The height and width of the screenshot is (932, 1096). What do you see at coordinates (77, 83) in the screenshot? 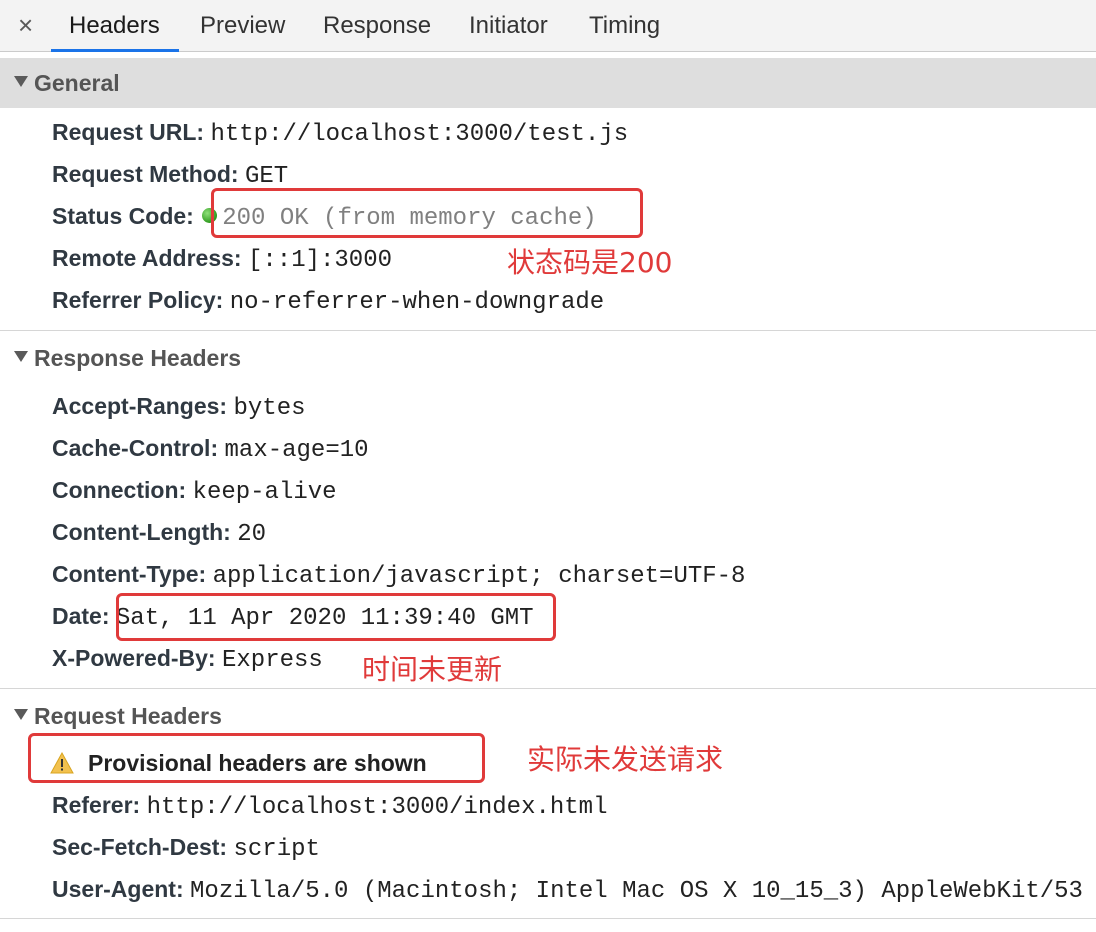
I see `section-title: General` at bounding box center [77, 83].